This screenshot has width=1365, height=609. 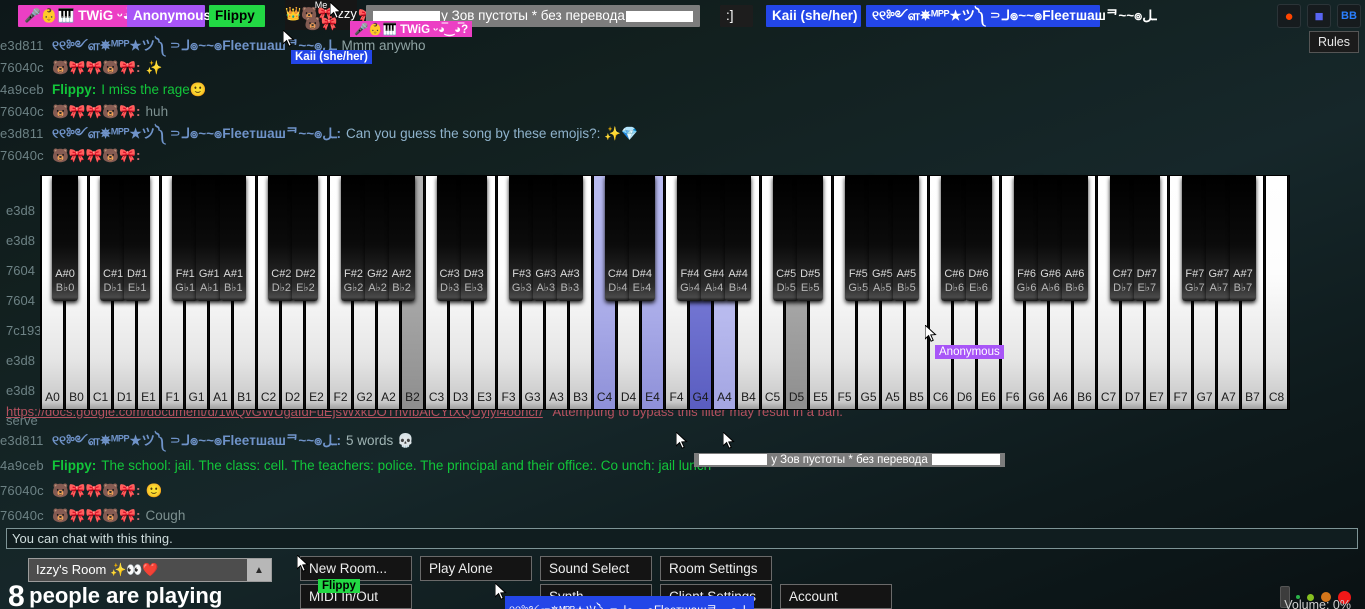 I want to click on participant-tag: Flippy, so click(x=237, y=16).